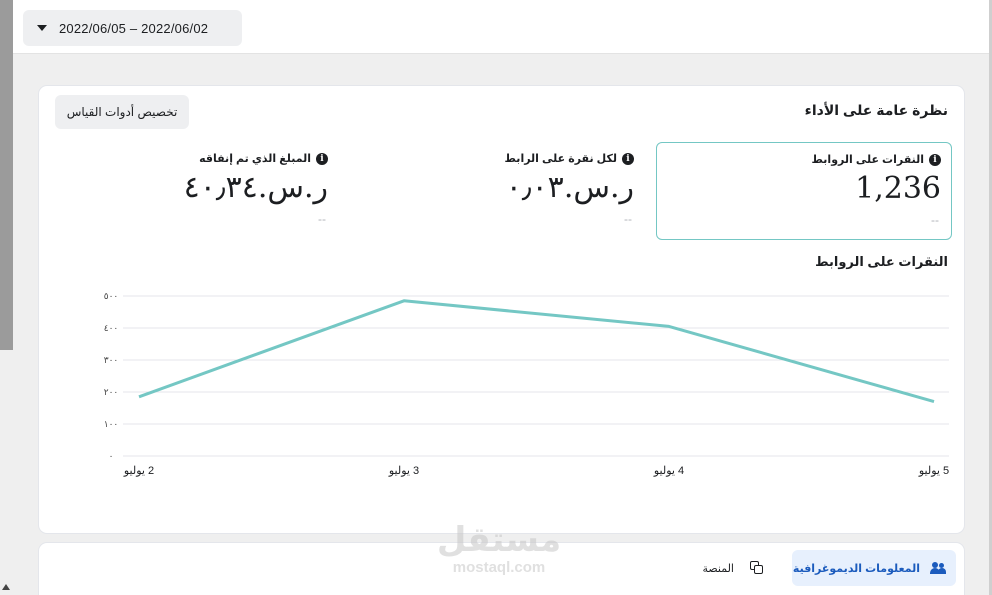  I want to click on tab-platform: المنصة, so click(733, 568).